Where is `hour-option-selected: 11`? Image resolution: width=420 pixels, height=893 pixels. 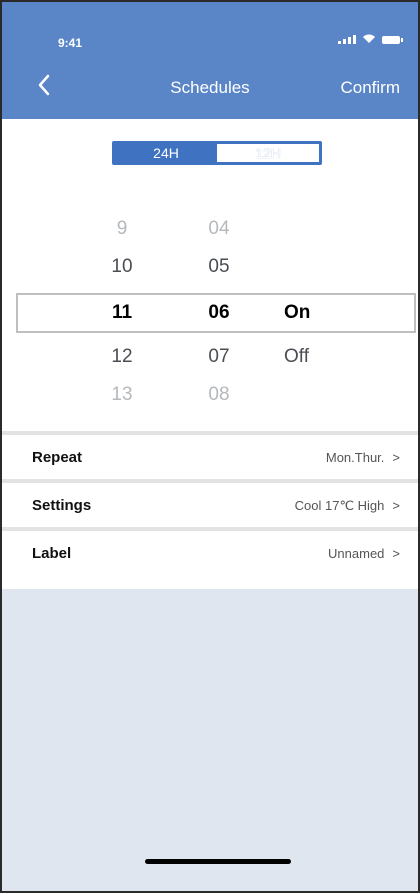 hour-option-selected: 11 is located at coordinates (122, 313).